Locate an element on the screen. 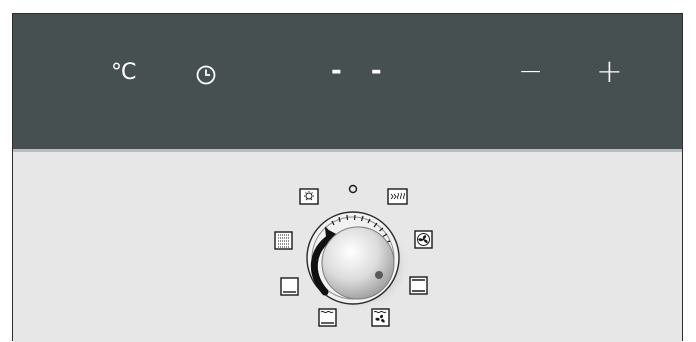 Image resolution: width=696 pixels, height=342 pixels. fan-heat-icon is located at coordinates (423, 239).